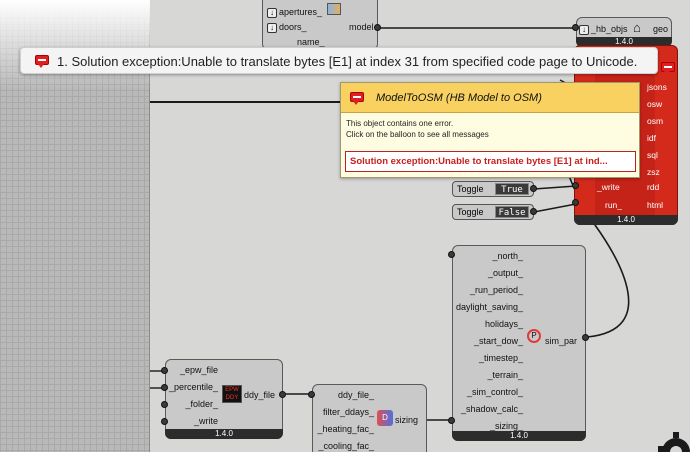 This screenshot has width=690, height=452. Describe the element at coordinates (491, 409) in the screenshot. I see `input-shadow-calc: _shadow_calc_` at that location.